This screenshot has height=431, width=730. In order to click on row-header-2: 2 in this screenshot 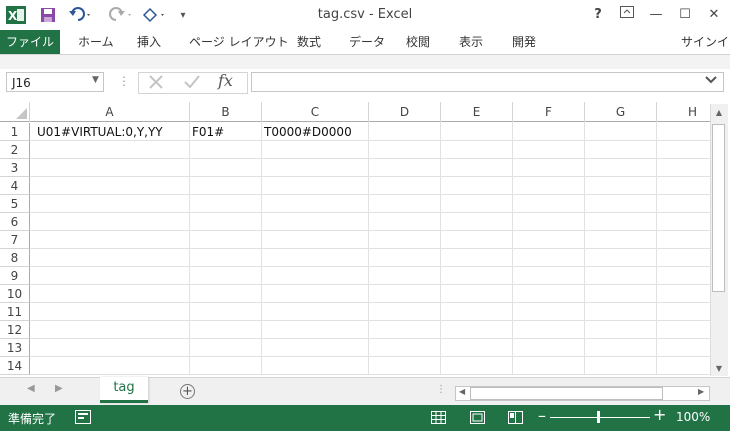, I will do `click(15, 150)`.